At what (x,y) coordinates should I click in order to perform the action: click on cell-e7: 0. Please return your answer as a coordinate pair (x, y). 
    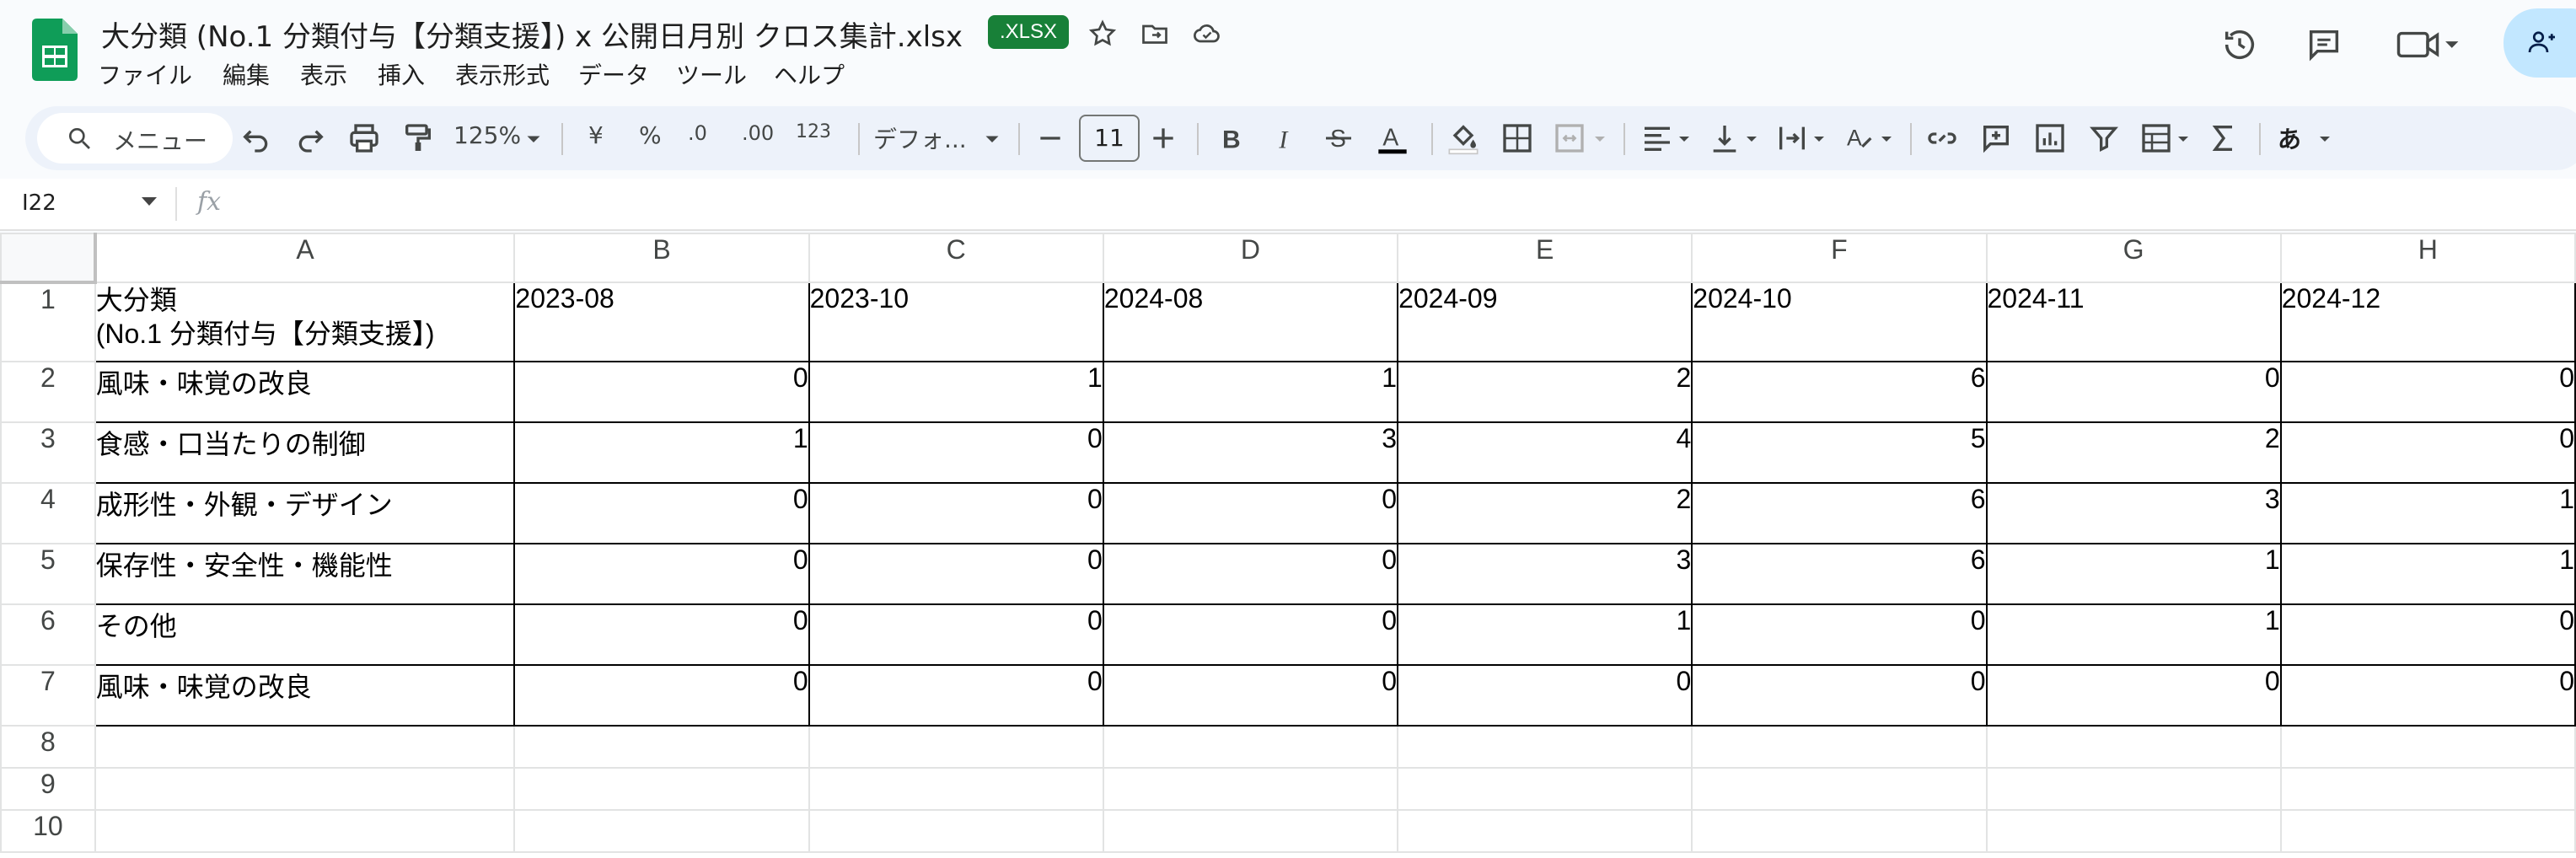
    Looking at the image, I should click on (1545, 695).